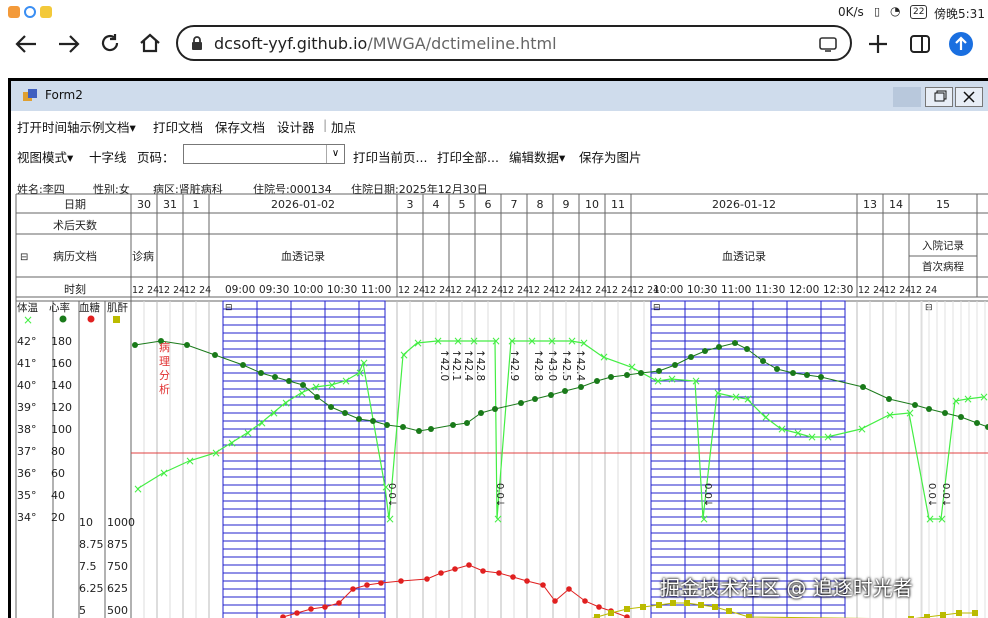 Image resolution: width=988 pixels, height=618 pixels. Describe the element at coordinates (736, 290) in the screenshot. I see `dialysis-time-2: 11:00` at that location.